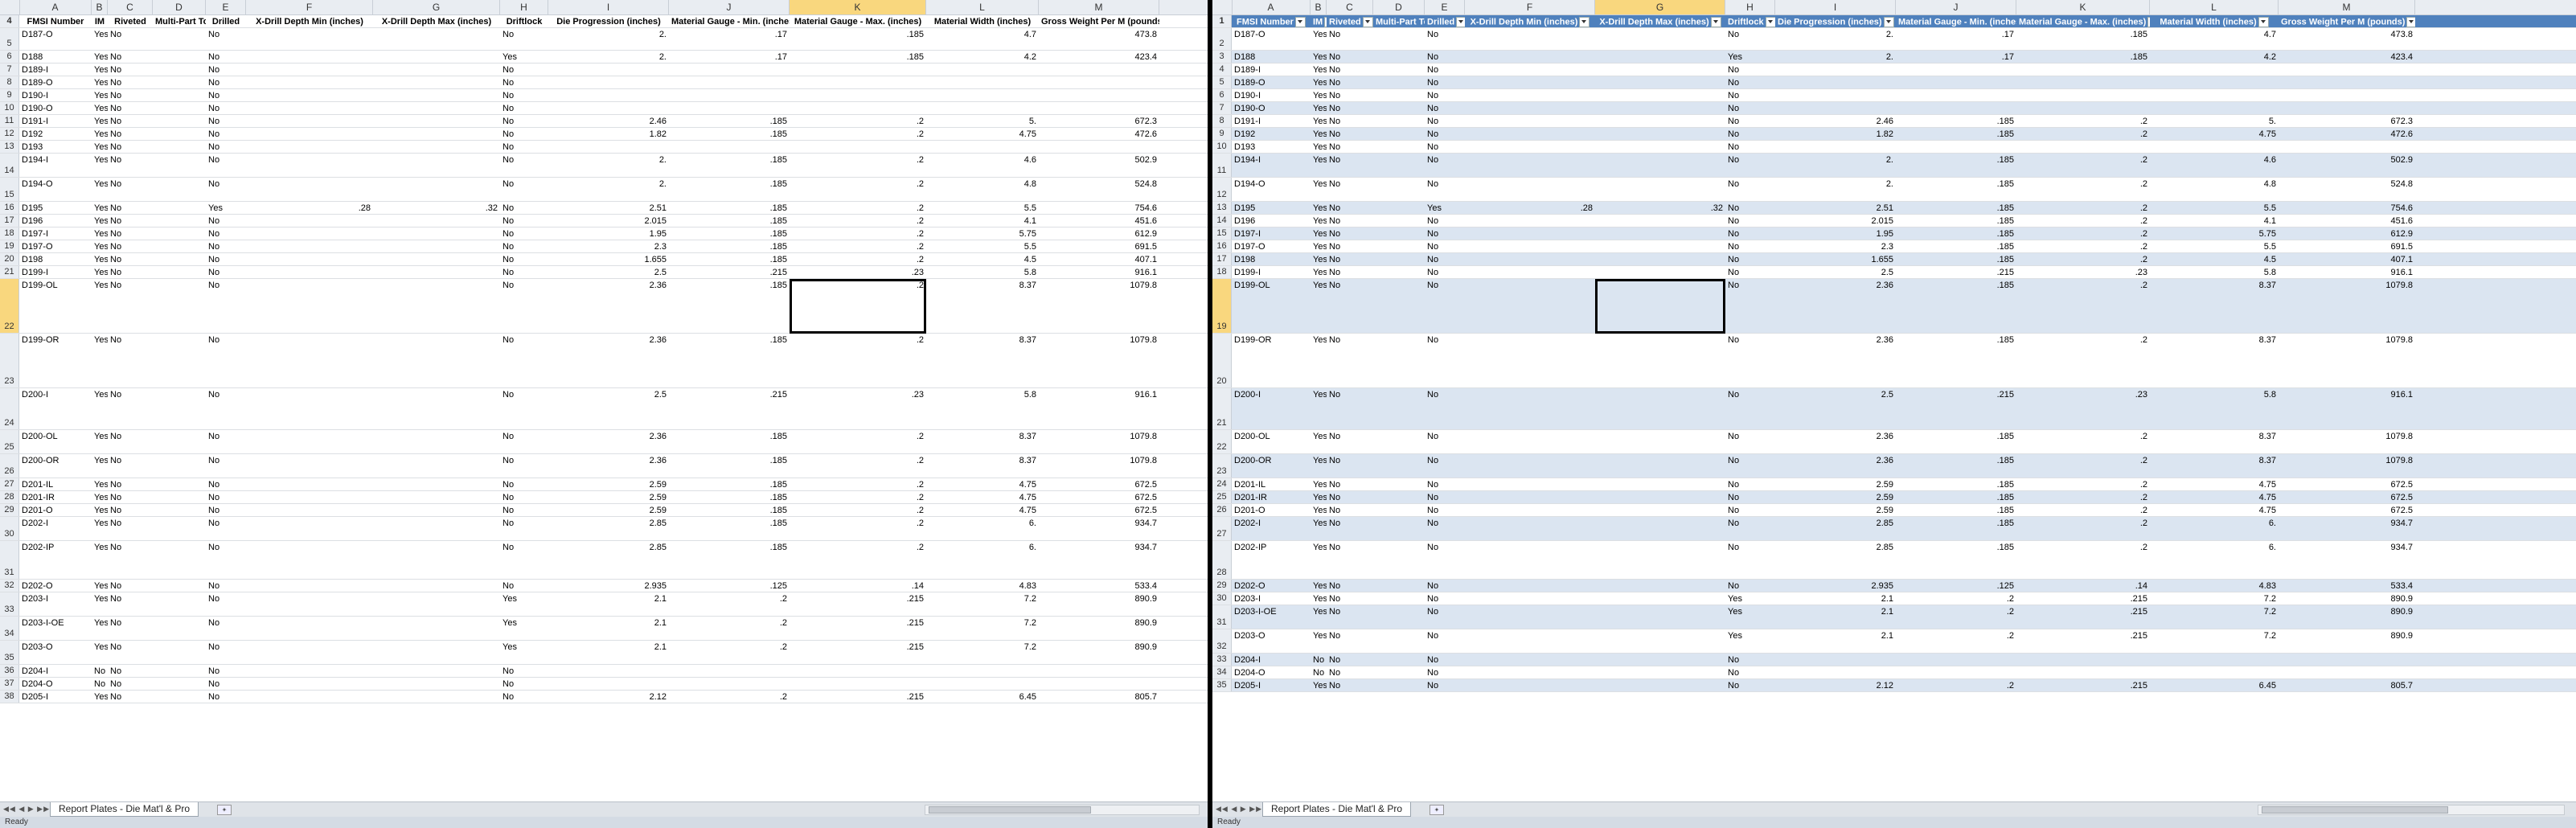 Image resolution: width=2576 pixels, height=828 pixels. Describe the element at coordinates (10, 652) in the screenshot. I see `row-number: 35` at that location.